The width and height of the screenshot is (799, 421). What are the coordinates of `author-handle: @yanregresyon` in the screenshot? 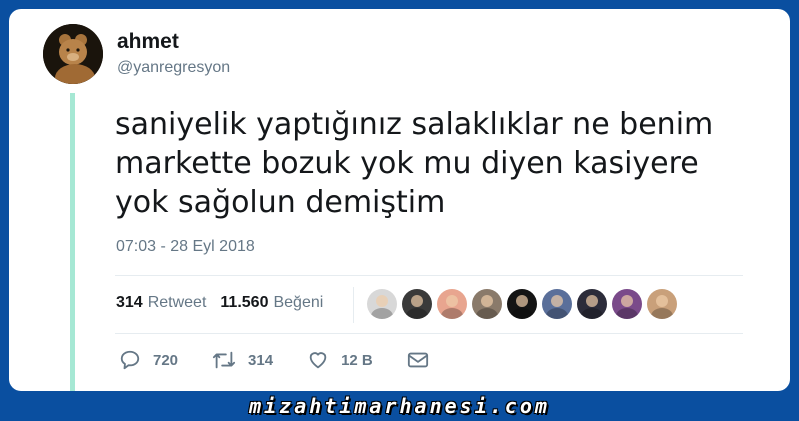 It's located at (173, 68).